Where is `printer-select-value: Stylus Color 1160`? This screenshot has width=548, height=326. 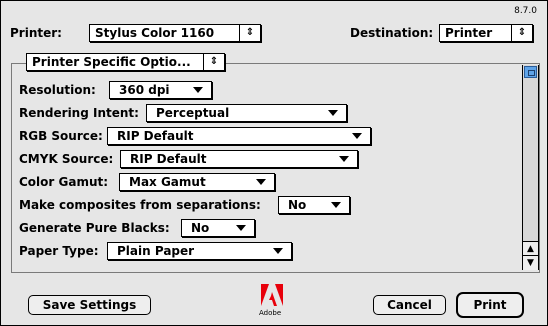
printer-select-value: Stylus Color 1160 is located at coordinates (155, 33).